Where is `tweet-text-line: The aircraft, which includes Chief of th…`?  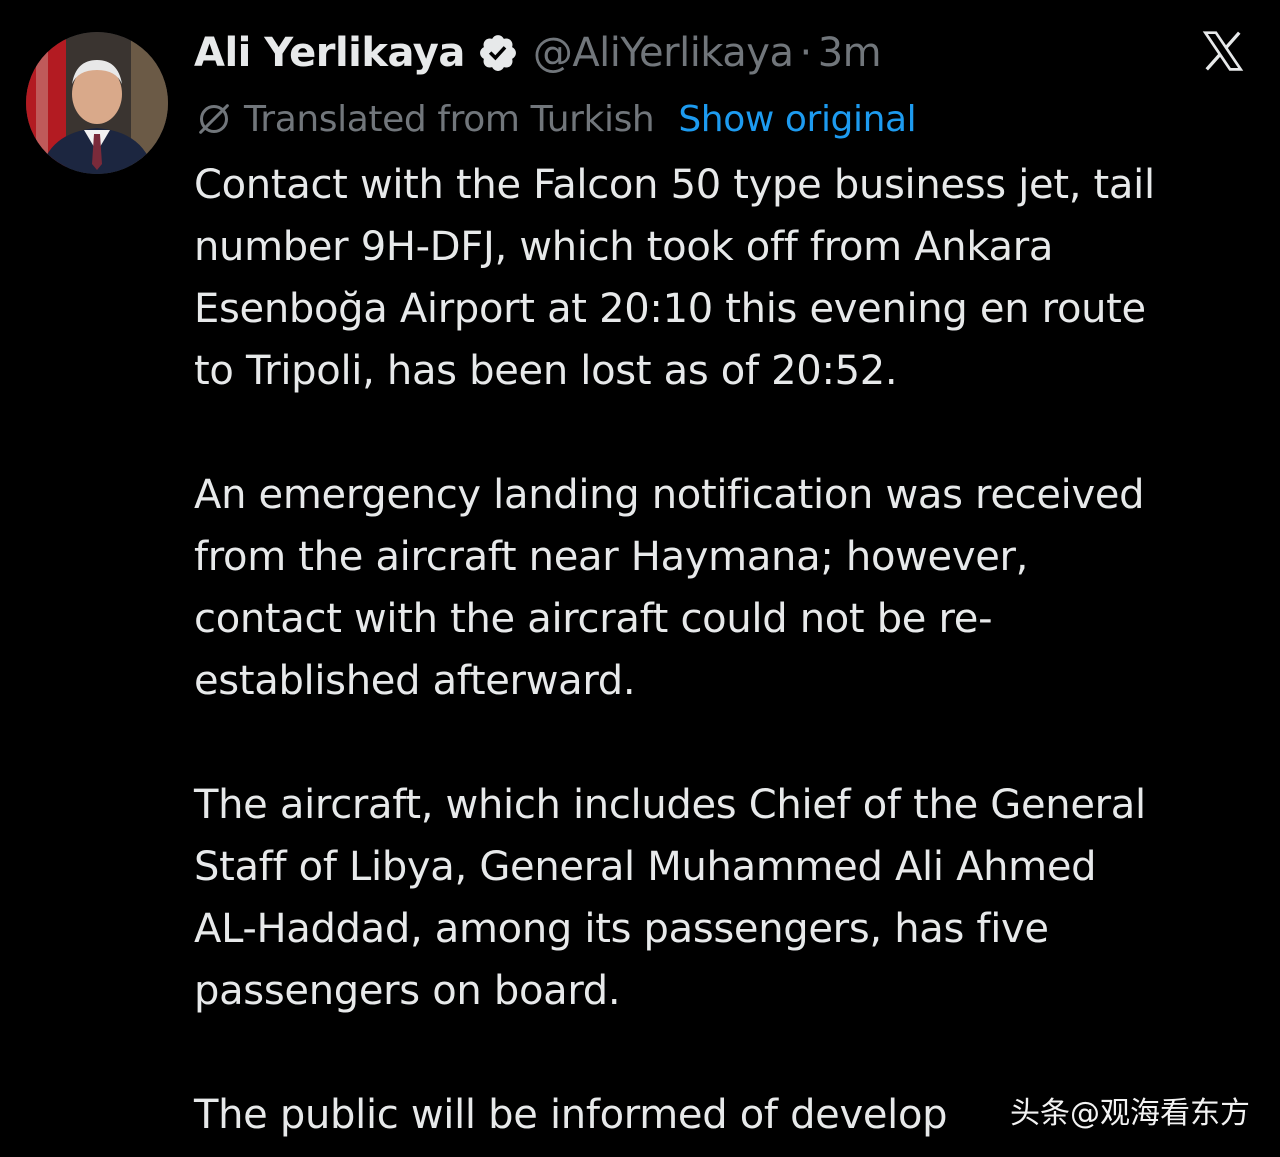
tweet-text-line: The aircraft, which includes Chief of th… is located at coordinates (670, 805).